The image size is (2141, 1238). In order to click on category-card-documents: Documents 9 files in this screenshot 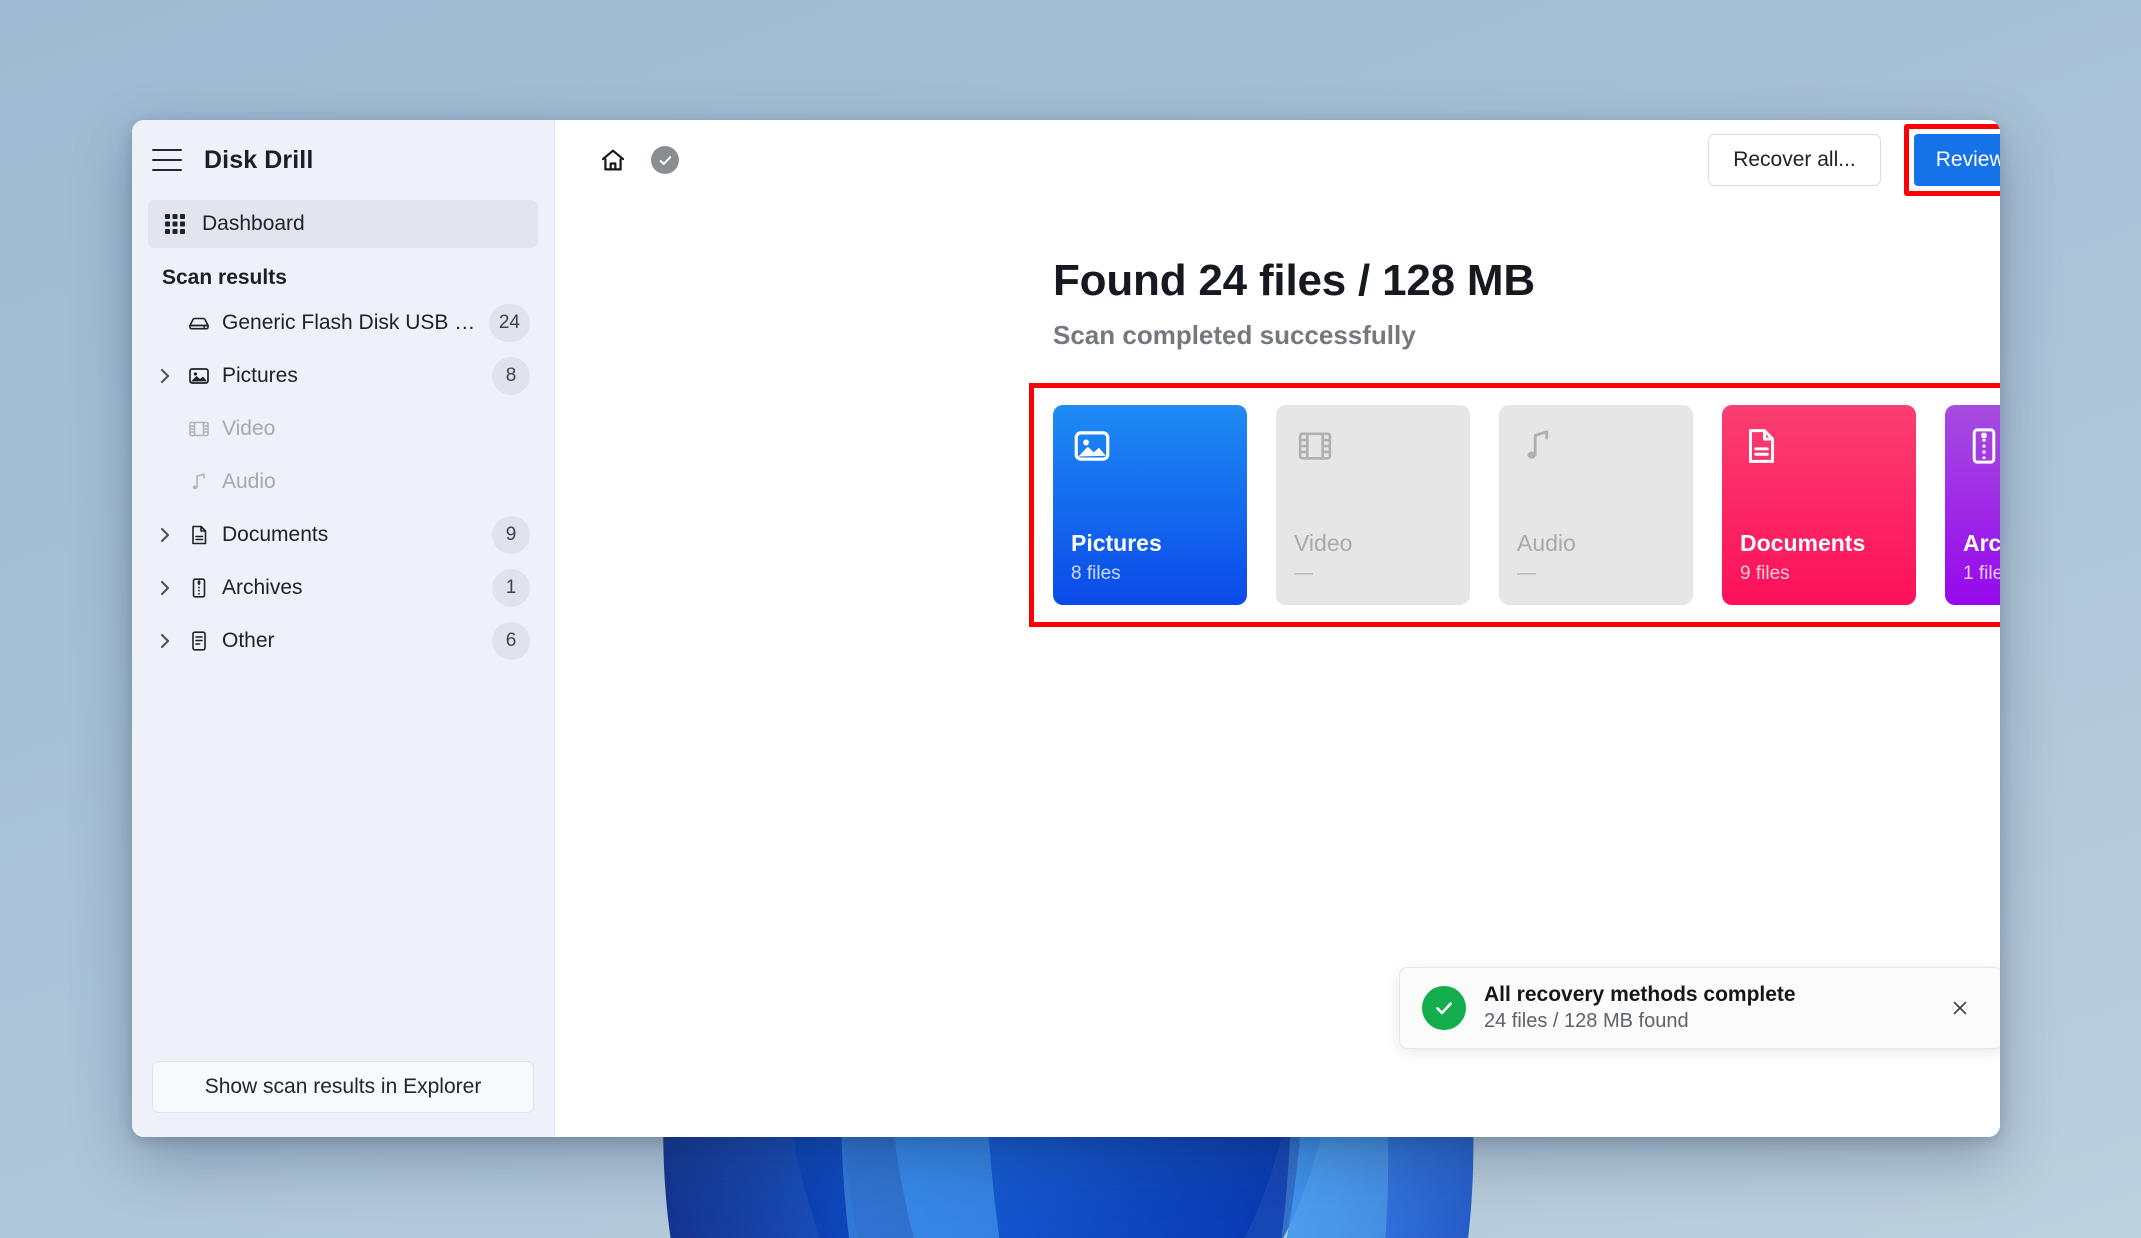, I will do `click(1819, 505)`.